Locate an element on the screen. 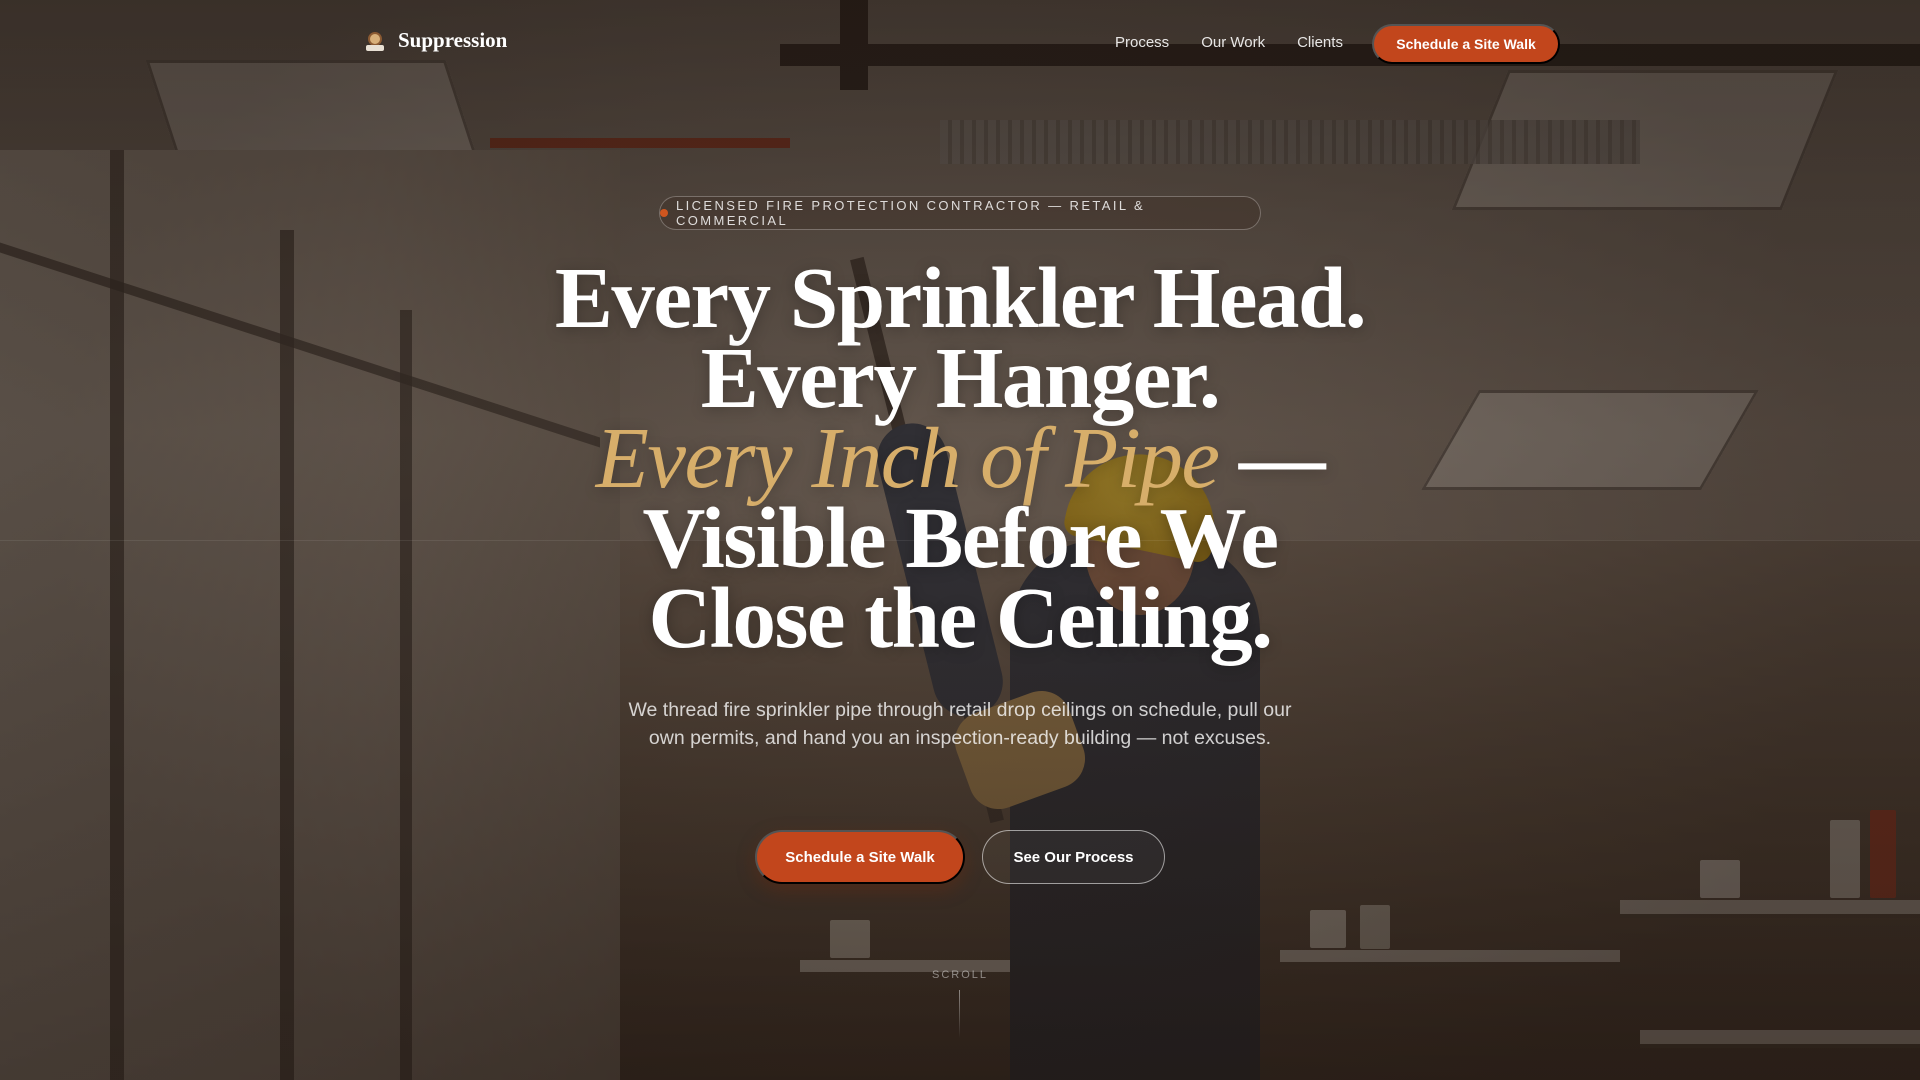 The image size is (1920, 1080). logo-head-shape is located at coordinates (375, 38).